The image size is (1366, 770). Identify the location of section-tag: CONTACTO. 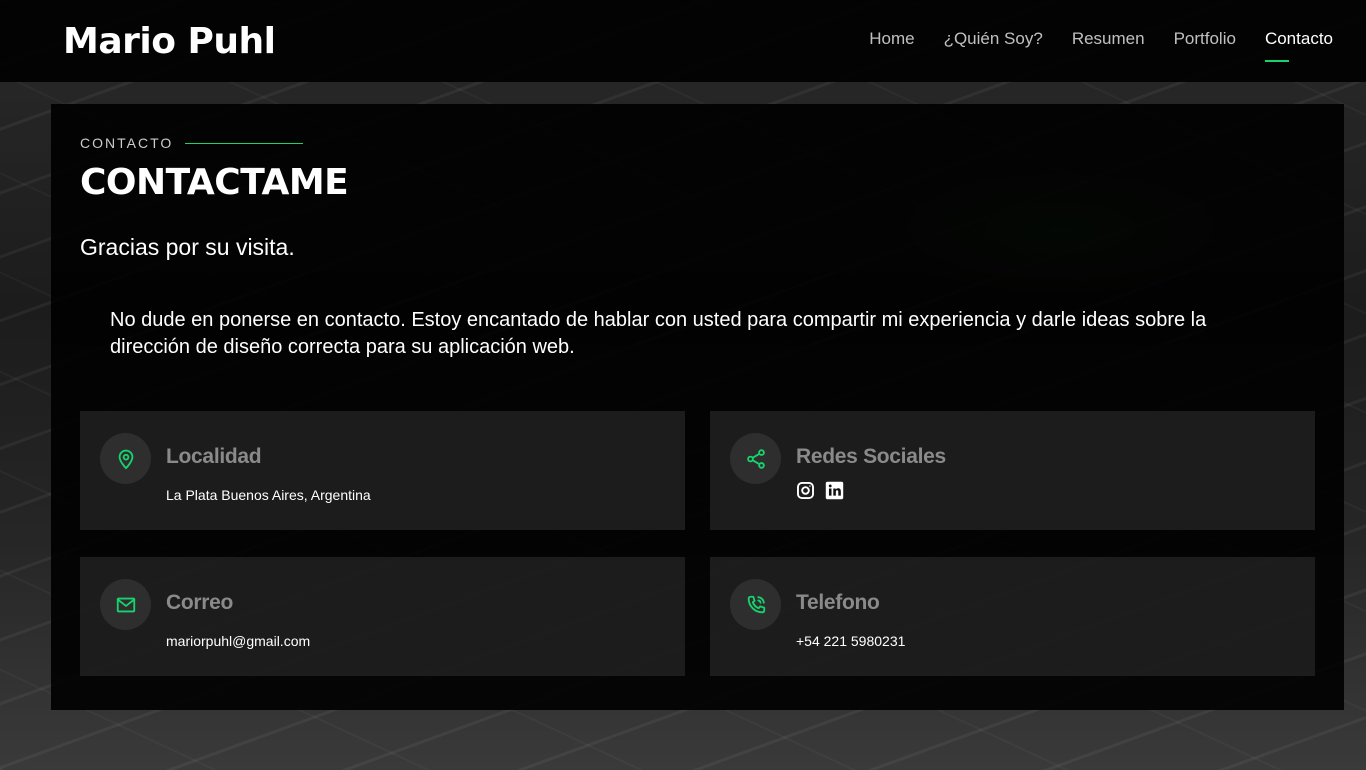
(192, 143).